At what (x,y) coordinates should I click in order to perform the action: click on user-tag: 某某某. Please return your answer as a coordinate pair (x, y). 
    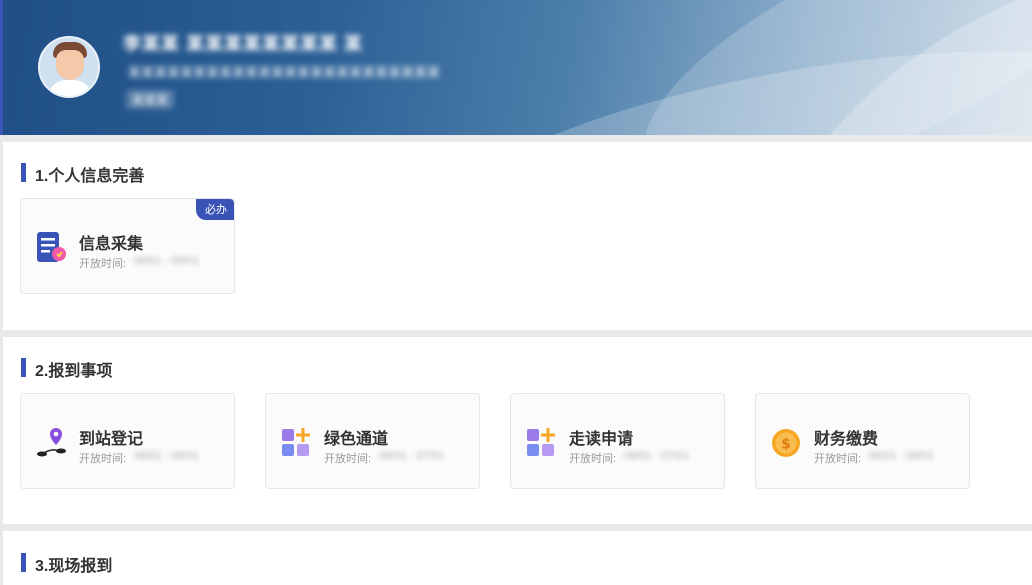
    Looking at the image, I should click on (150, 99).